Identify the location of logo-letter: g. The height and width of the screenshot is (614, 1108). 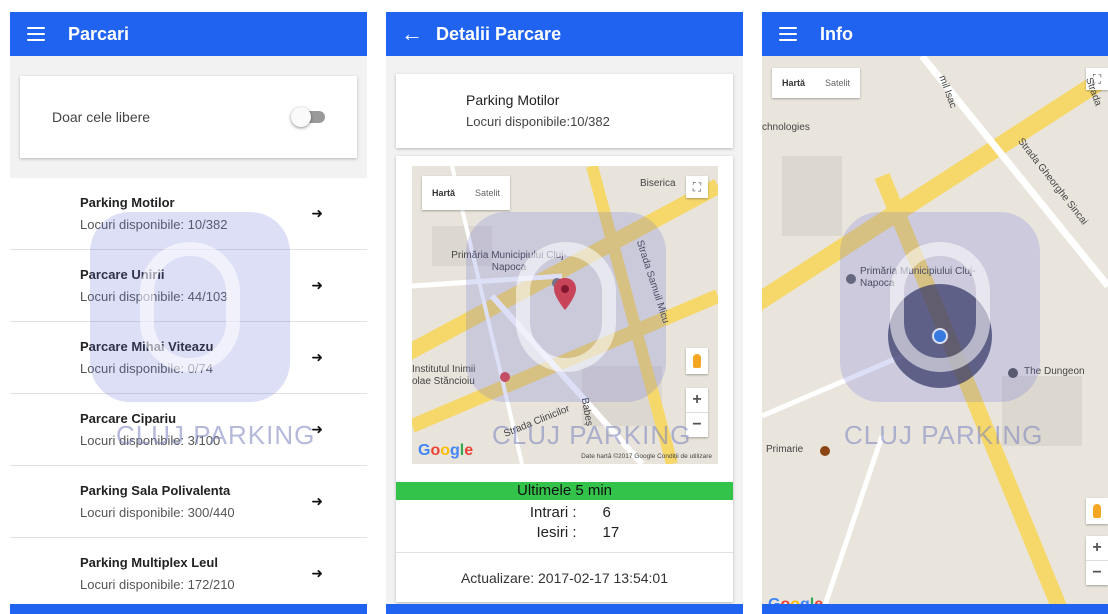
(455, 450).